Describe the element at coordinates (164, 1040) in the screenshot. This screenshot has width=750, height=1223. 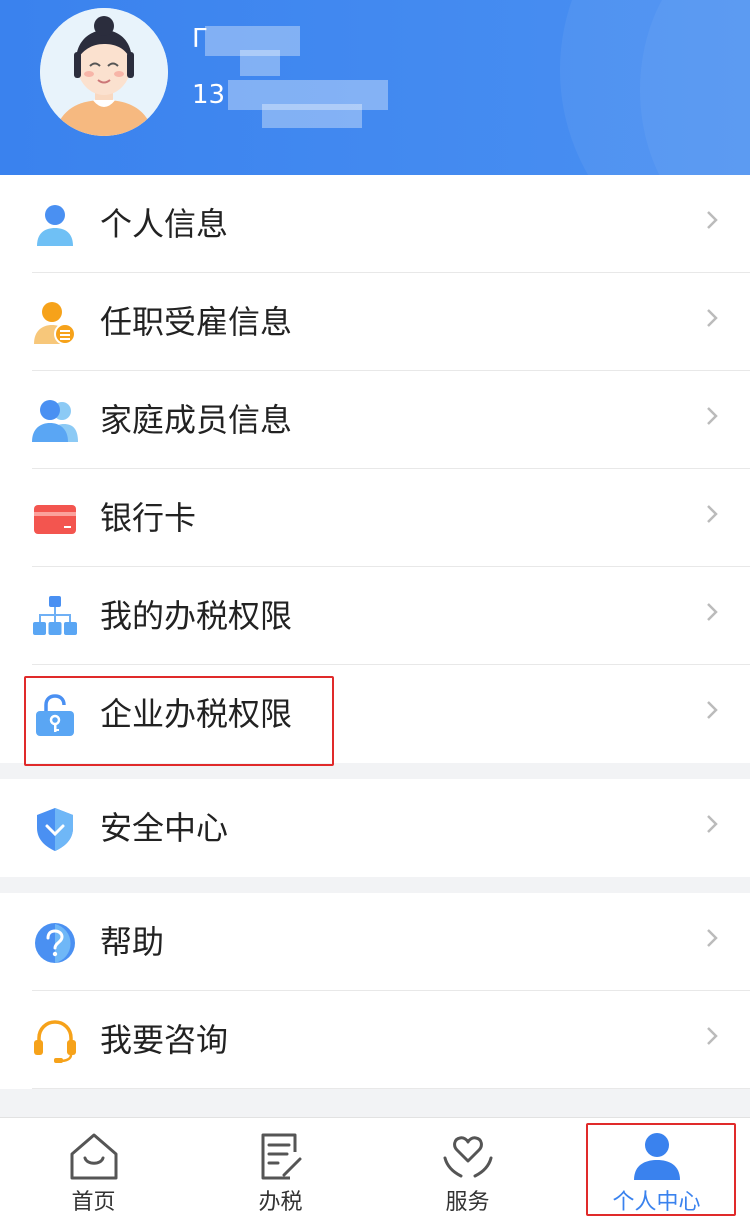
I see `menu-item-label: 我要咨询` at that location.